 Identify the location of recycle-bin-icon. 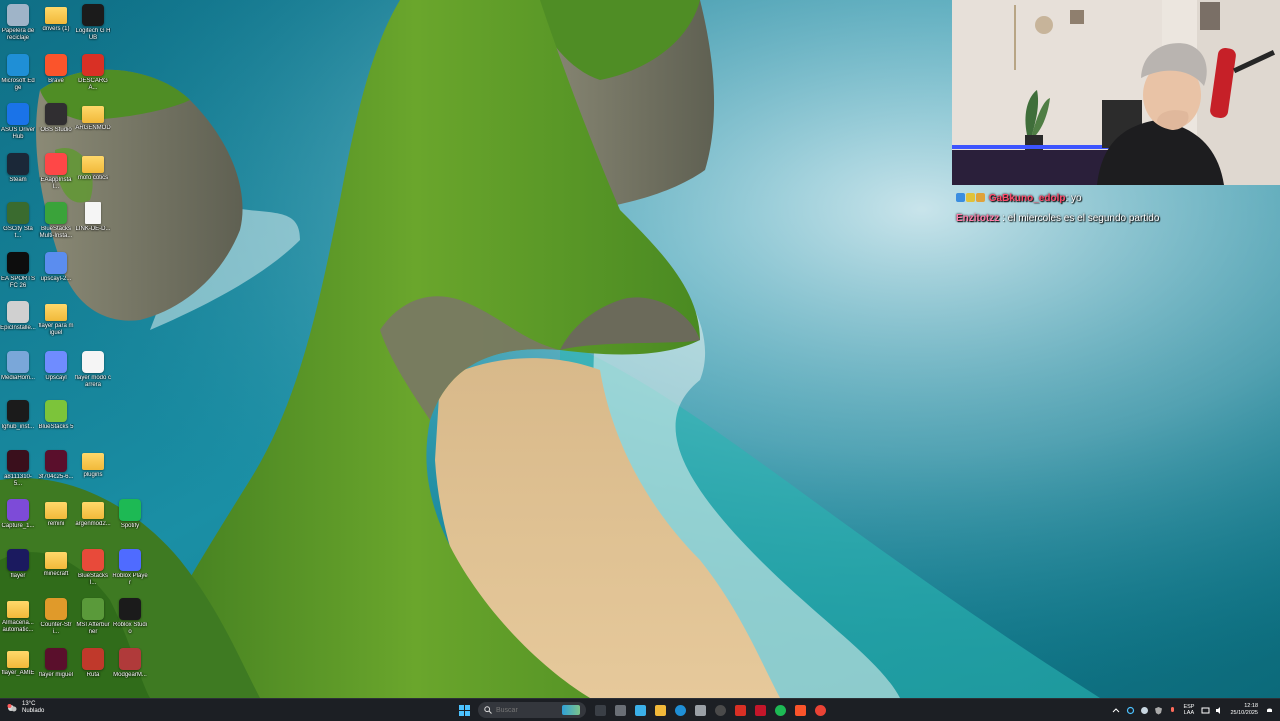
(18, 15).